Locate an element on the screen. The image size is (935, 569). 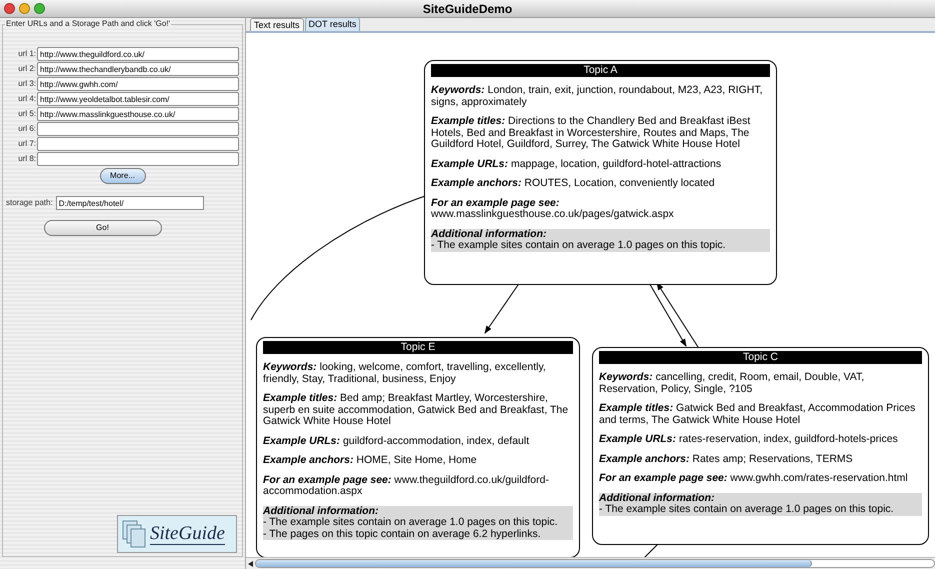
url-field: http://www.masslinkguesthouse.co.uk/ is located at coordinates (138, 114).